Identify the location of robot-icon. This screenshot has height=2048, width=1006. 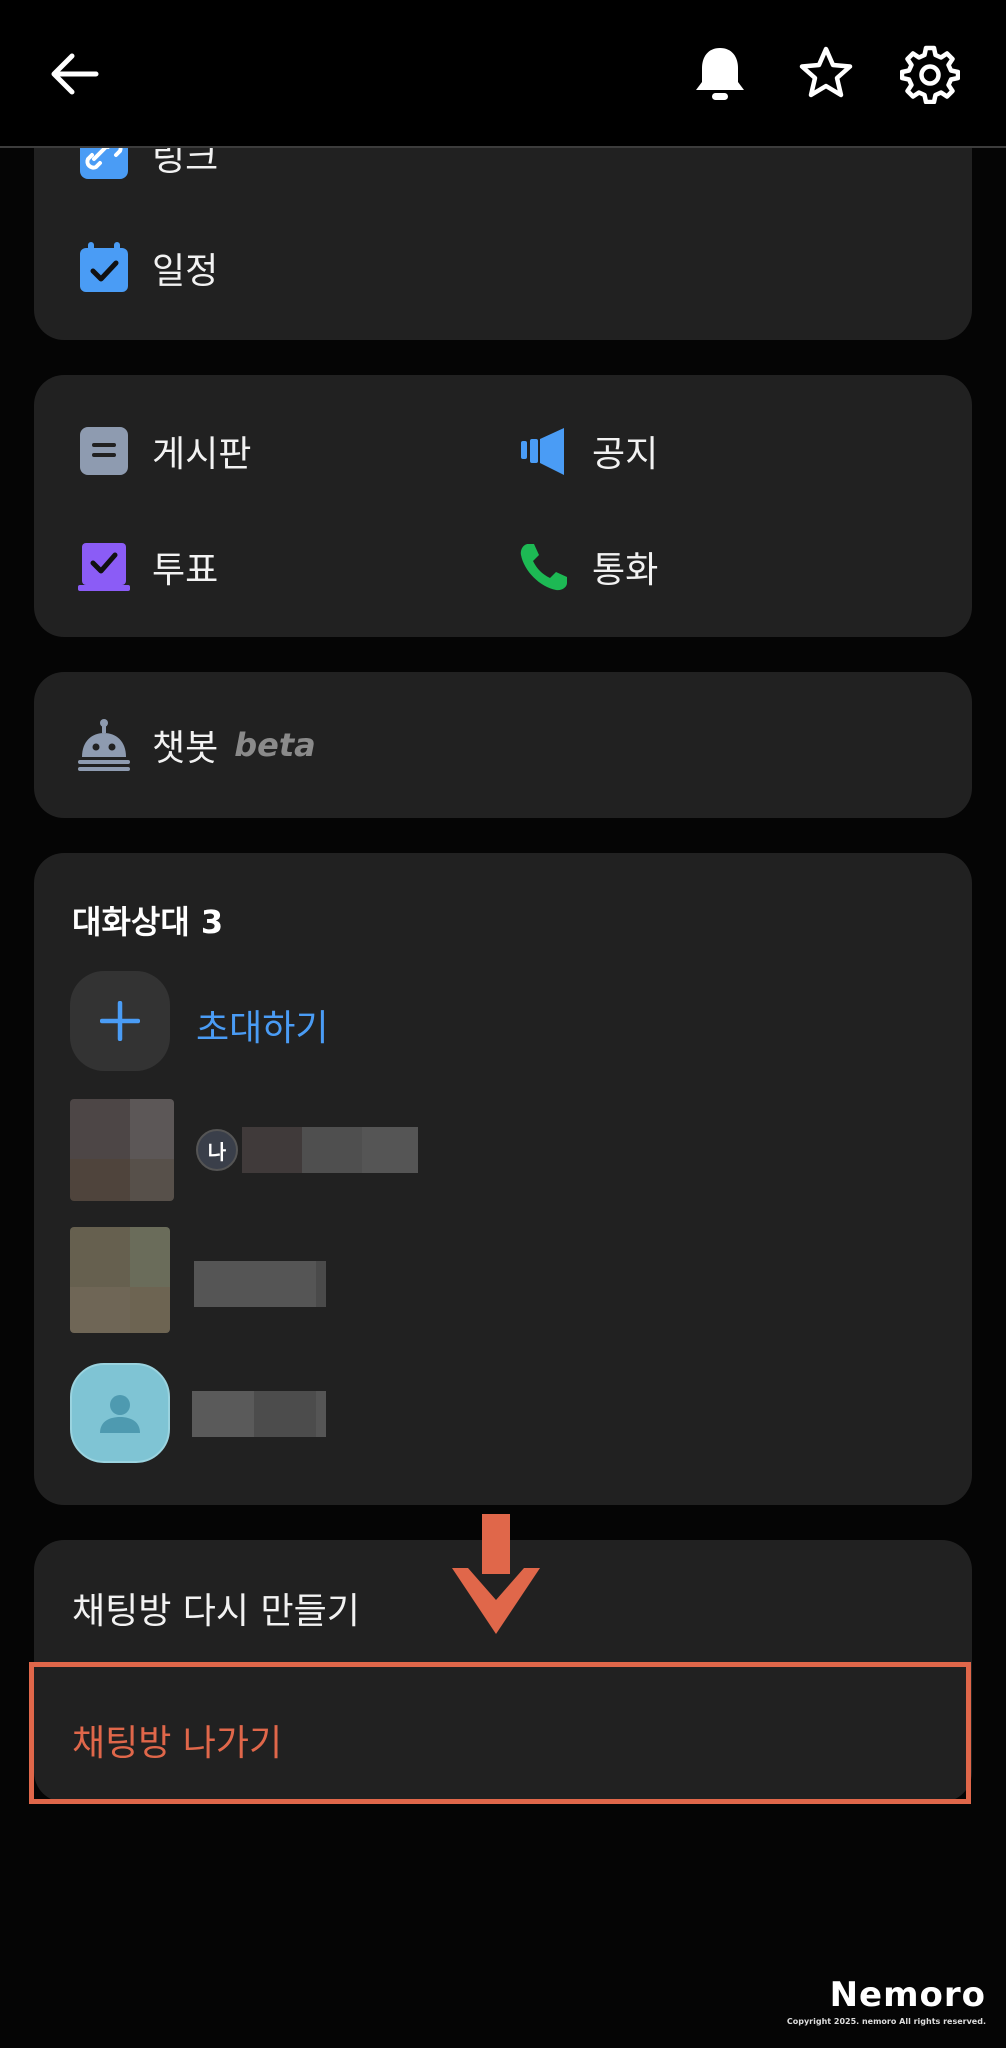
(104, 745).